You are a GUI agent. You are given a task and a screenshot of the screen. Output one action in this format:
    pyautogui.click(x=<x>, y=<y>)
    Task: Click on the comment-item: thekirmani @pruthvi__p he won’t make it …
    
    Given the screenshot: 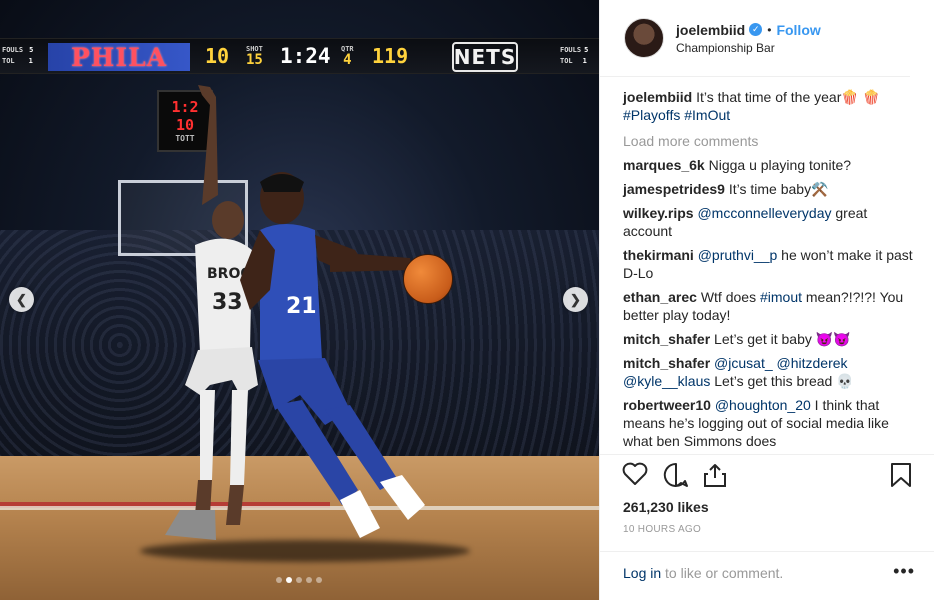 What is the action you would take?
    pyautogui.click(x=771, y=264)
    